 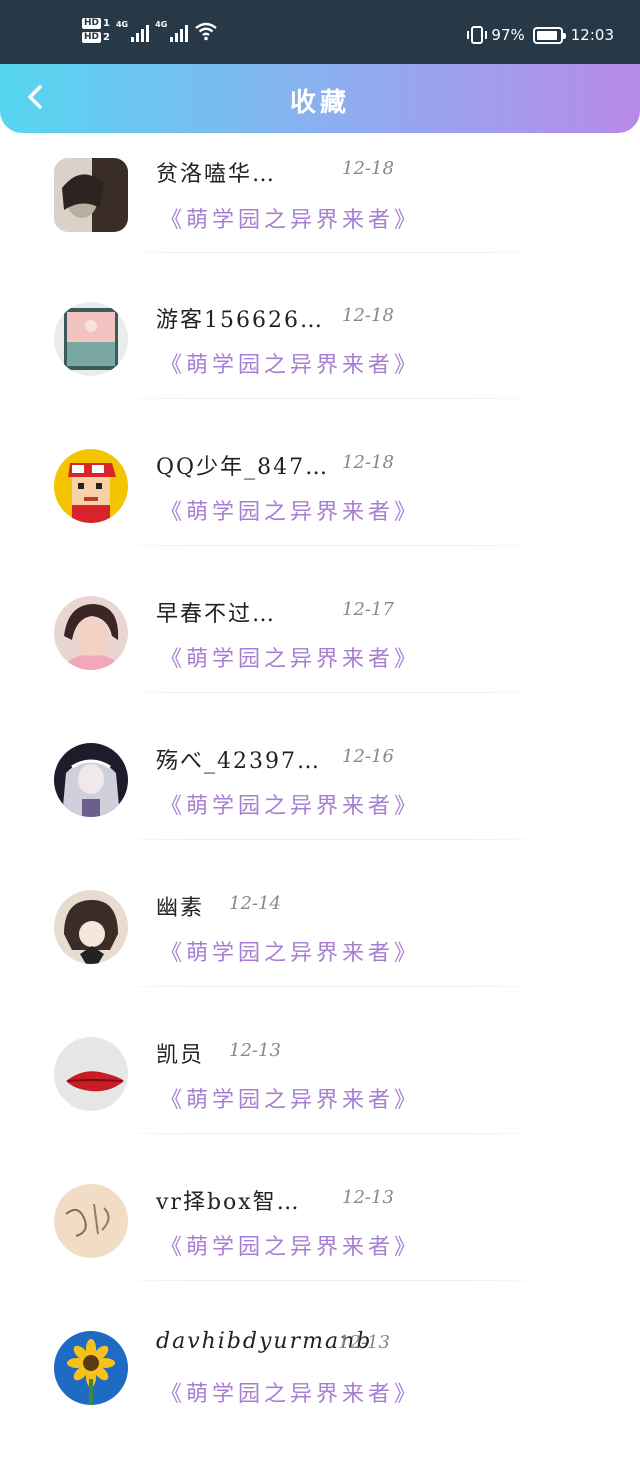 I want to click on date: 12-14, so click(x=255, y=903).